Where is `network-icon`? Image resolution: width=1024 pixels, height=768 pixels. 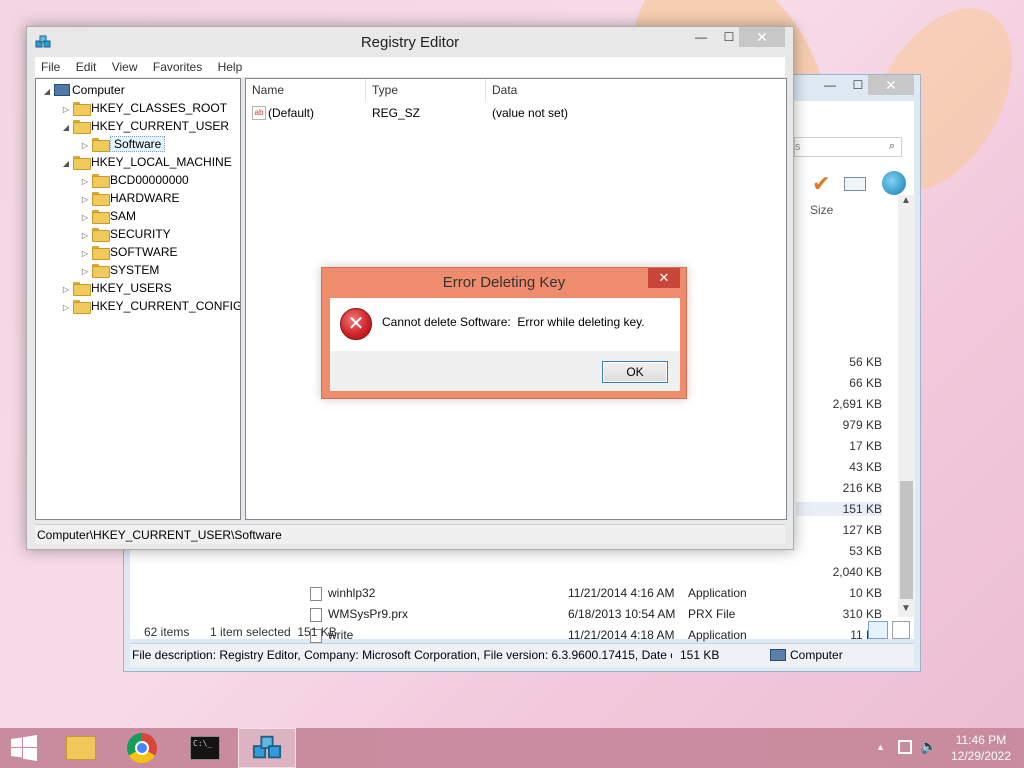
network-icon is located at coordinates (905, 747).